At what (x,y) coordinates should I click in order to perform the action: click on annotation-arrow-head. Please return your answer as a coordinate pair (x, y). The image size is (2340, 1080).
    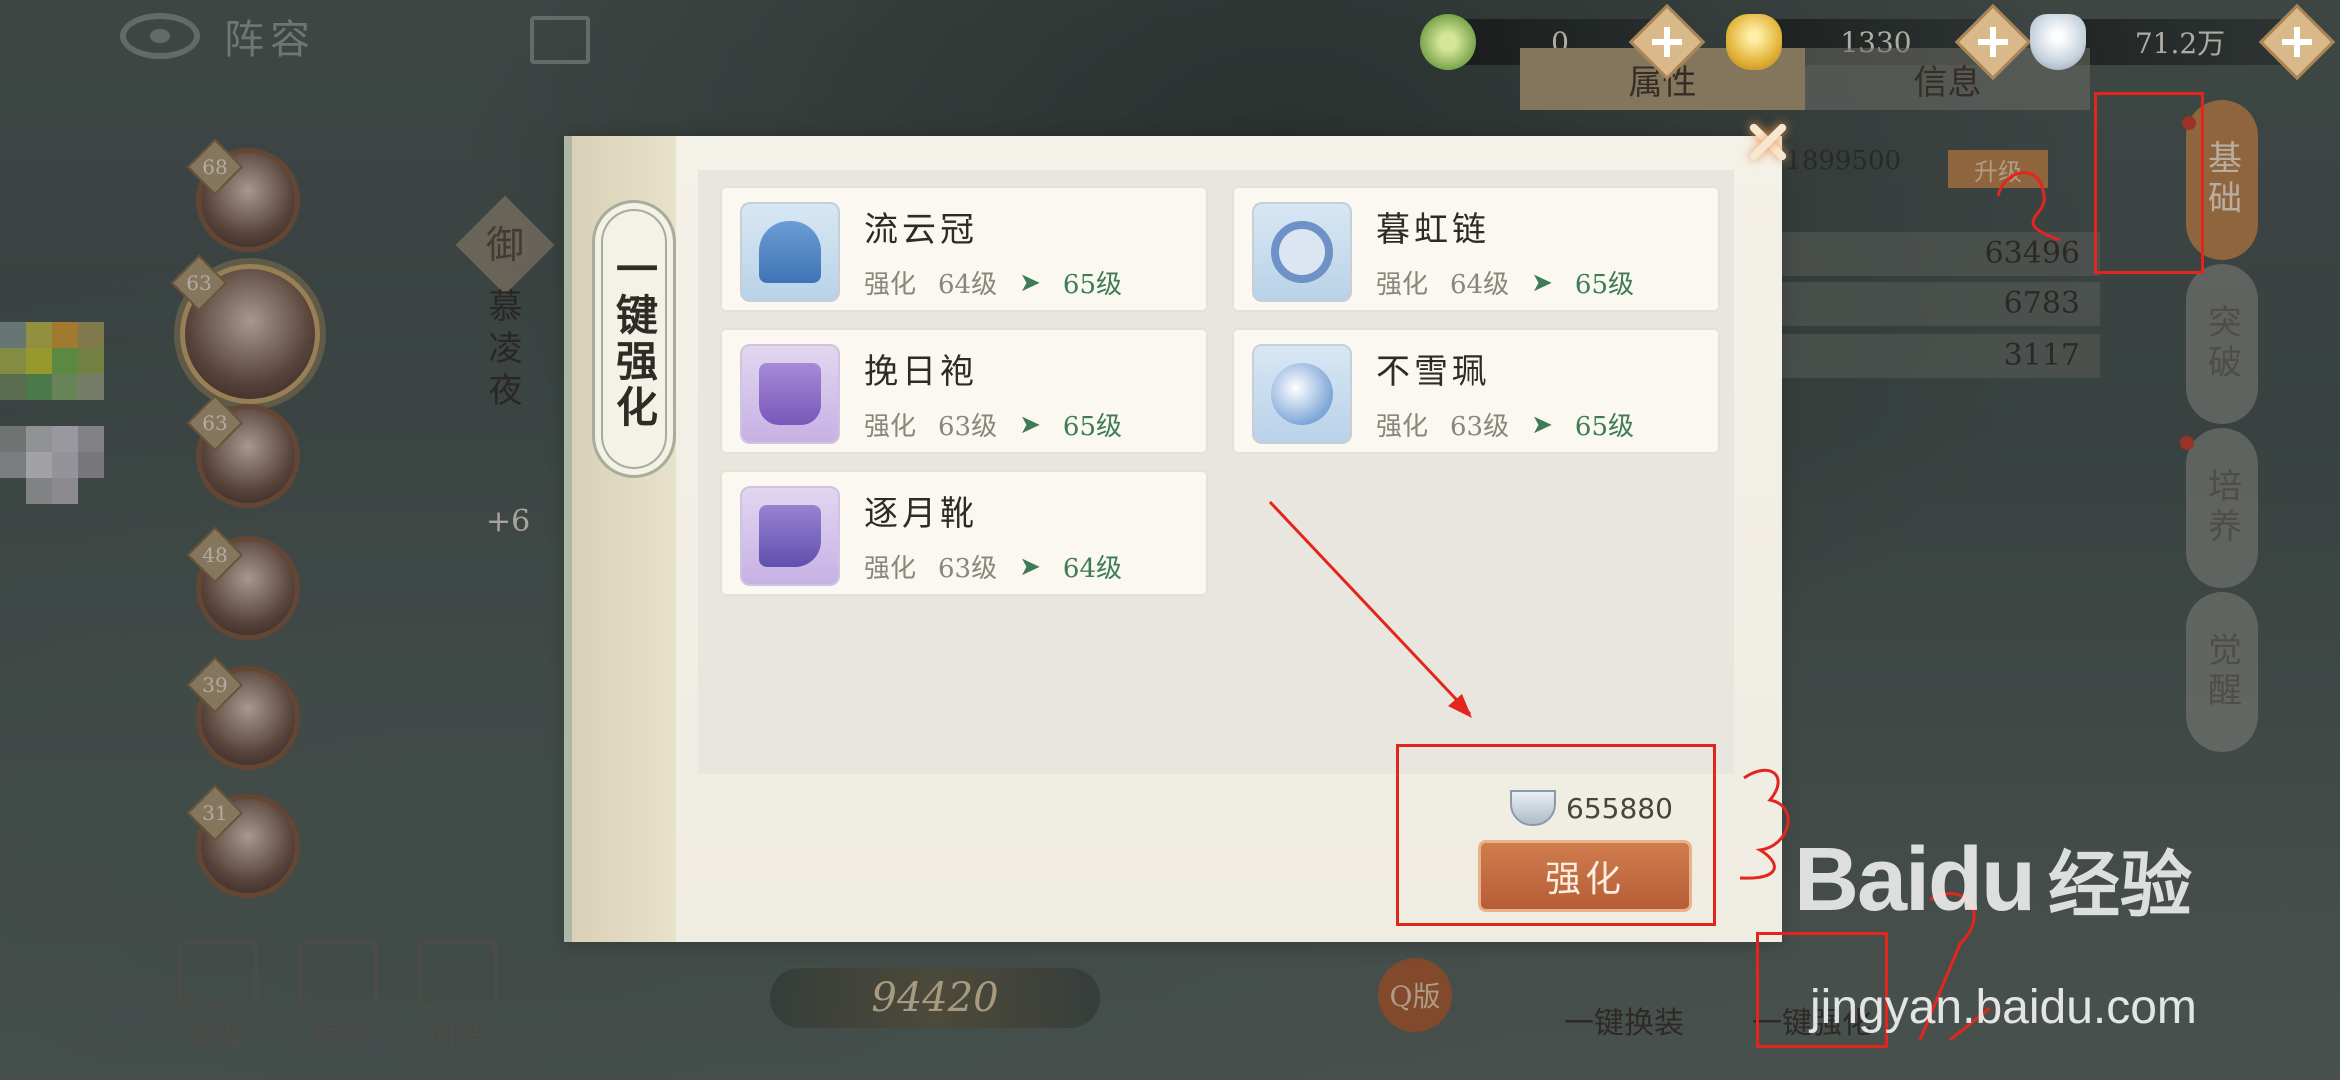
    Looking at the image, I should click on (1460, 706).